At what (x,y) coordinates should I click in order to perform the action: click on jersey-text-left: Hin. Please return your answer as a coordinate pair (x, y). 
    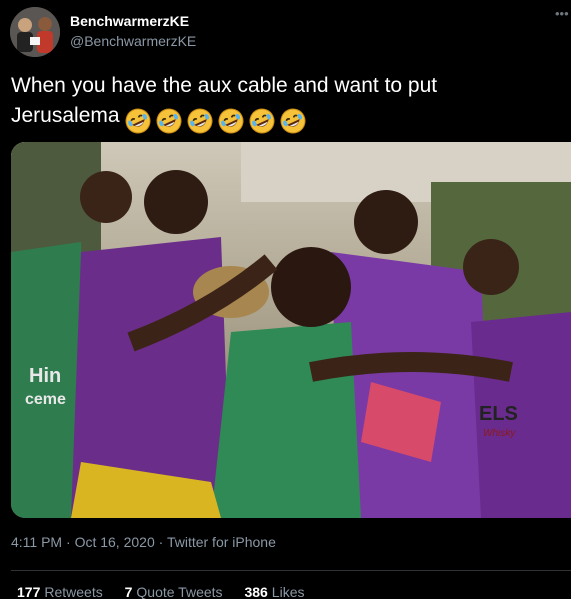
    Looking at the image, I should click on (45, 376).